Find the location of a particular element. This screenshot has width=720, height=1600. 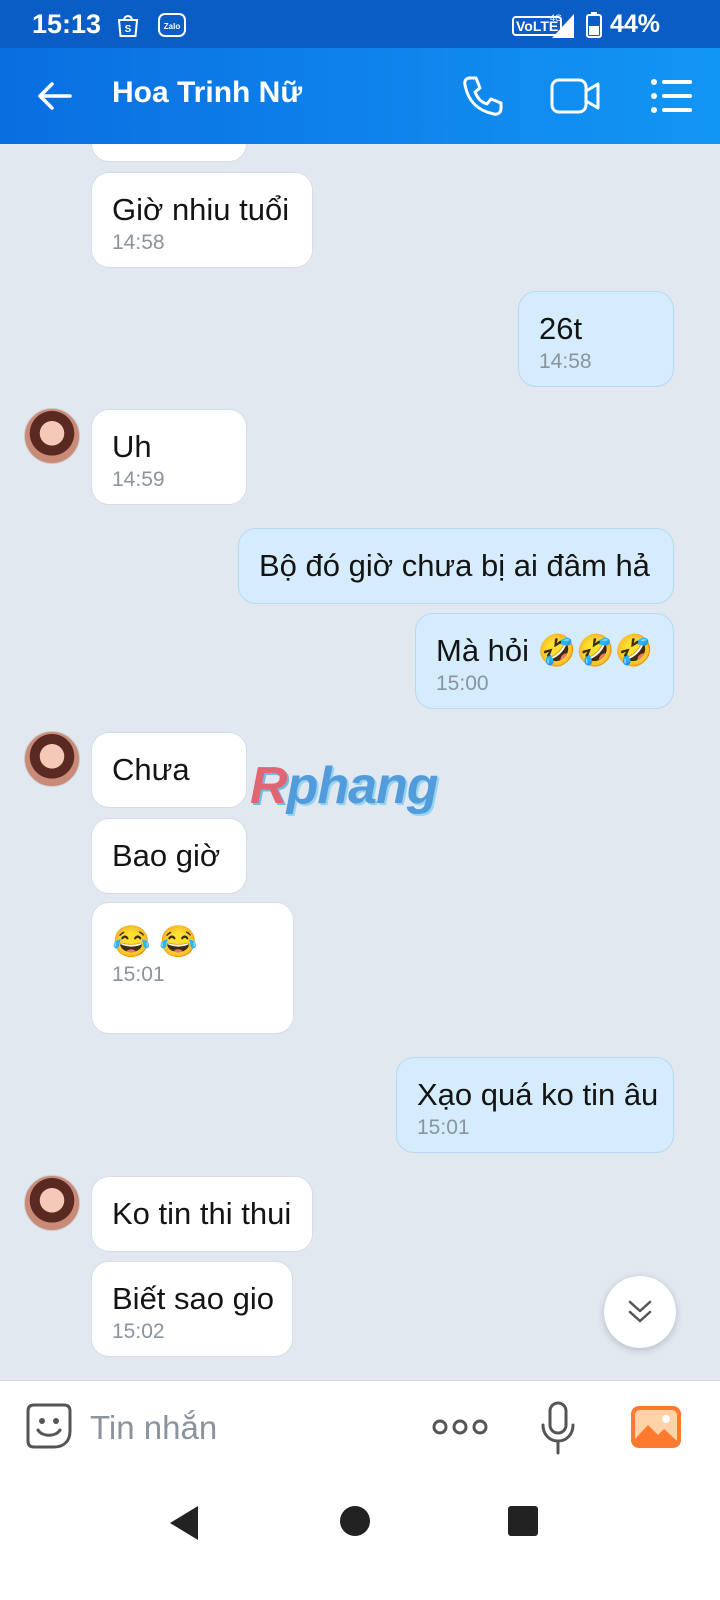

message-text: Ko tin thi thui is located at coordinates (202, 1213).